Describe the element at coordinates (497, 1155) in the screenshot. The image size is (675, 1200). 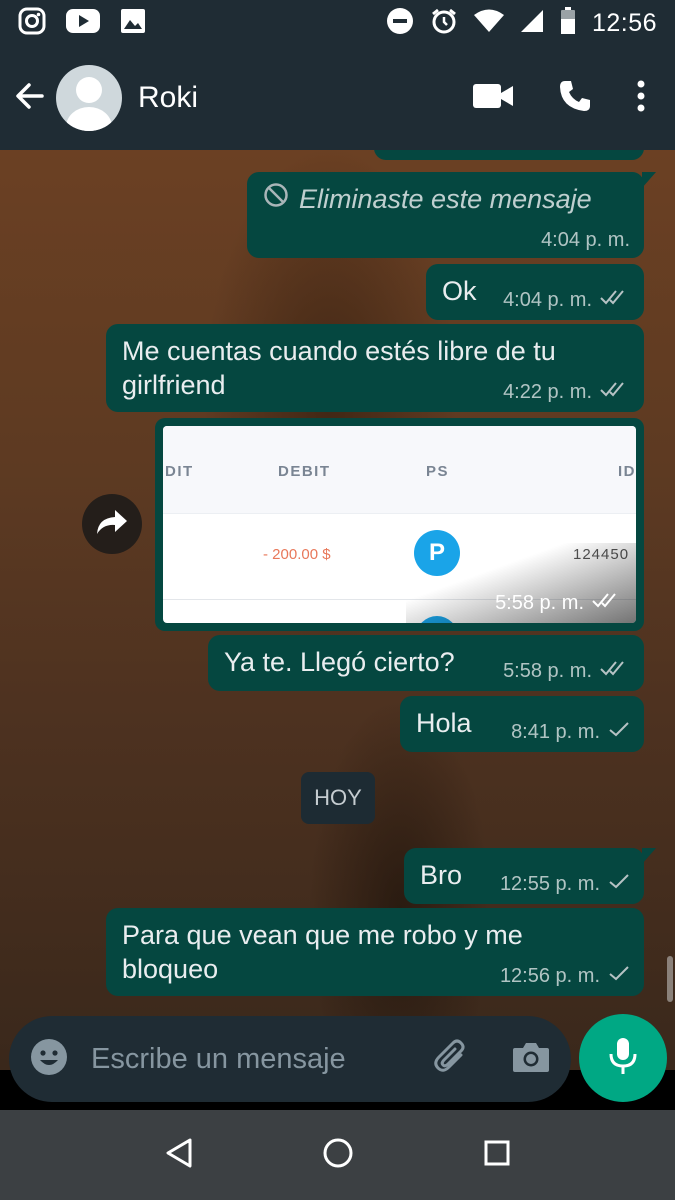
I see `nav-recents-icon` at that location.